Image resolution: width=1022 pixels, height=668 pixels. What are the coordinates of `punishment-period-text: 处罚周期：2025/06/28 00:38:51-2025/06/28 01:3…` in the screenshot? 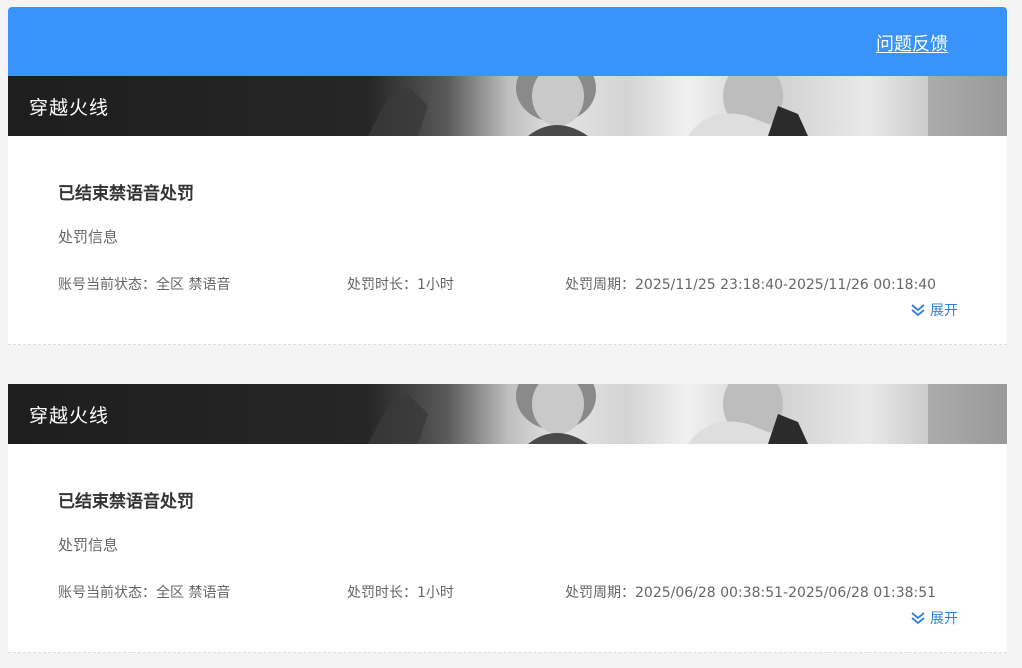 It's located at (751, 593).